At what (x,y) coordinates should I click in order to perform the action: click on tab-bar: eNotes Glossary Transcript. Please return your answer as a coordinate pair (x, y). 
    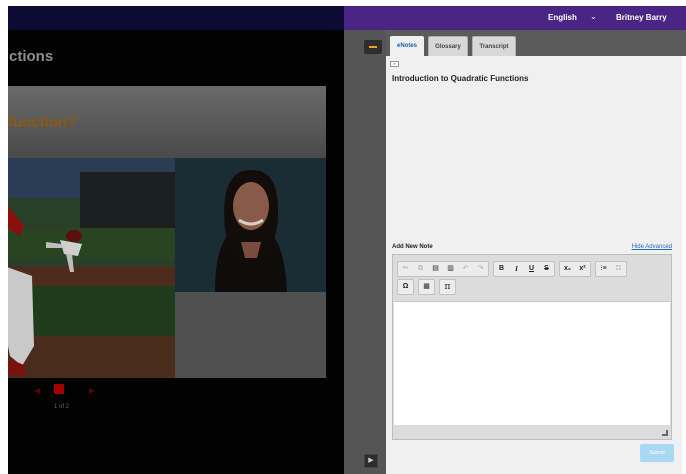
    Looking at the image, I should click on (536, 43).